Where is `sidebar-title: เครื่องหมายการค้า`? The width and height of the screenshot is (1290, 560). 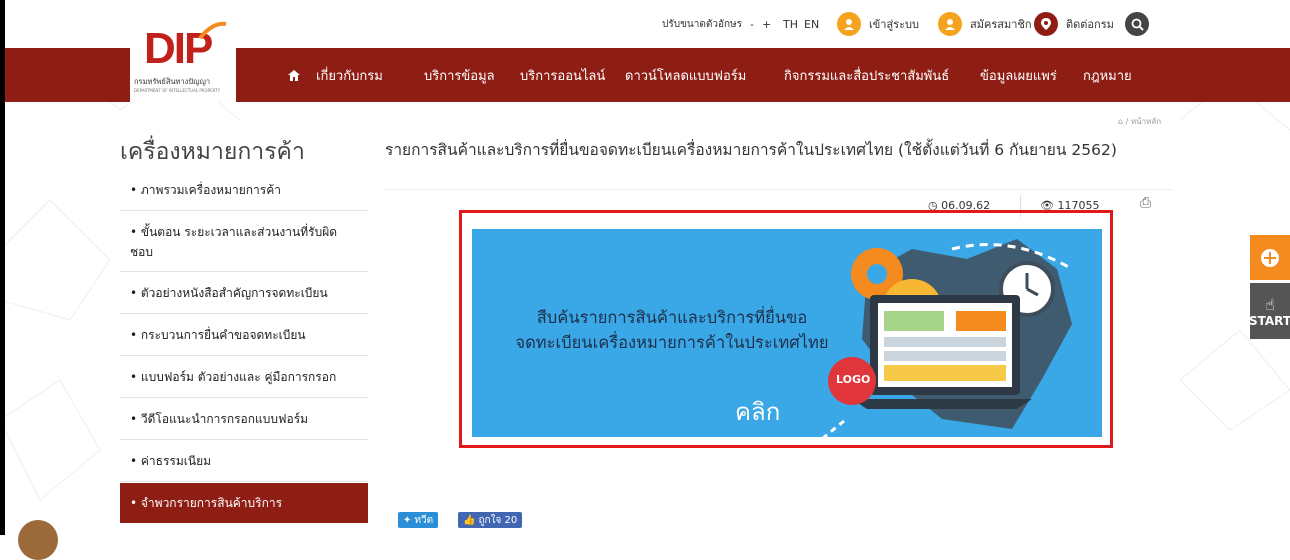 sidebar-title: เครื่องหมายการค้า is located at coordinates (212, 152).